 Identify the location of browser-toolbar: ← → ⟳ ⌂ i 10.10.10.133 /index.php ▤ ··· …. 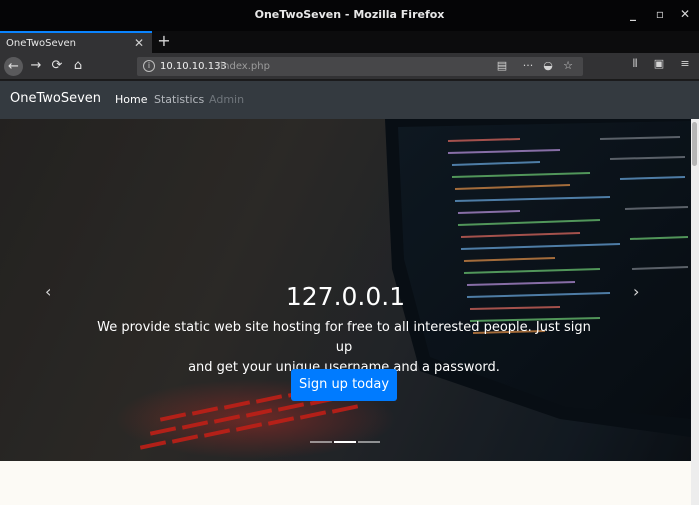
(349, 66).